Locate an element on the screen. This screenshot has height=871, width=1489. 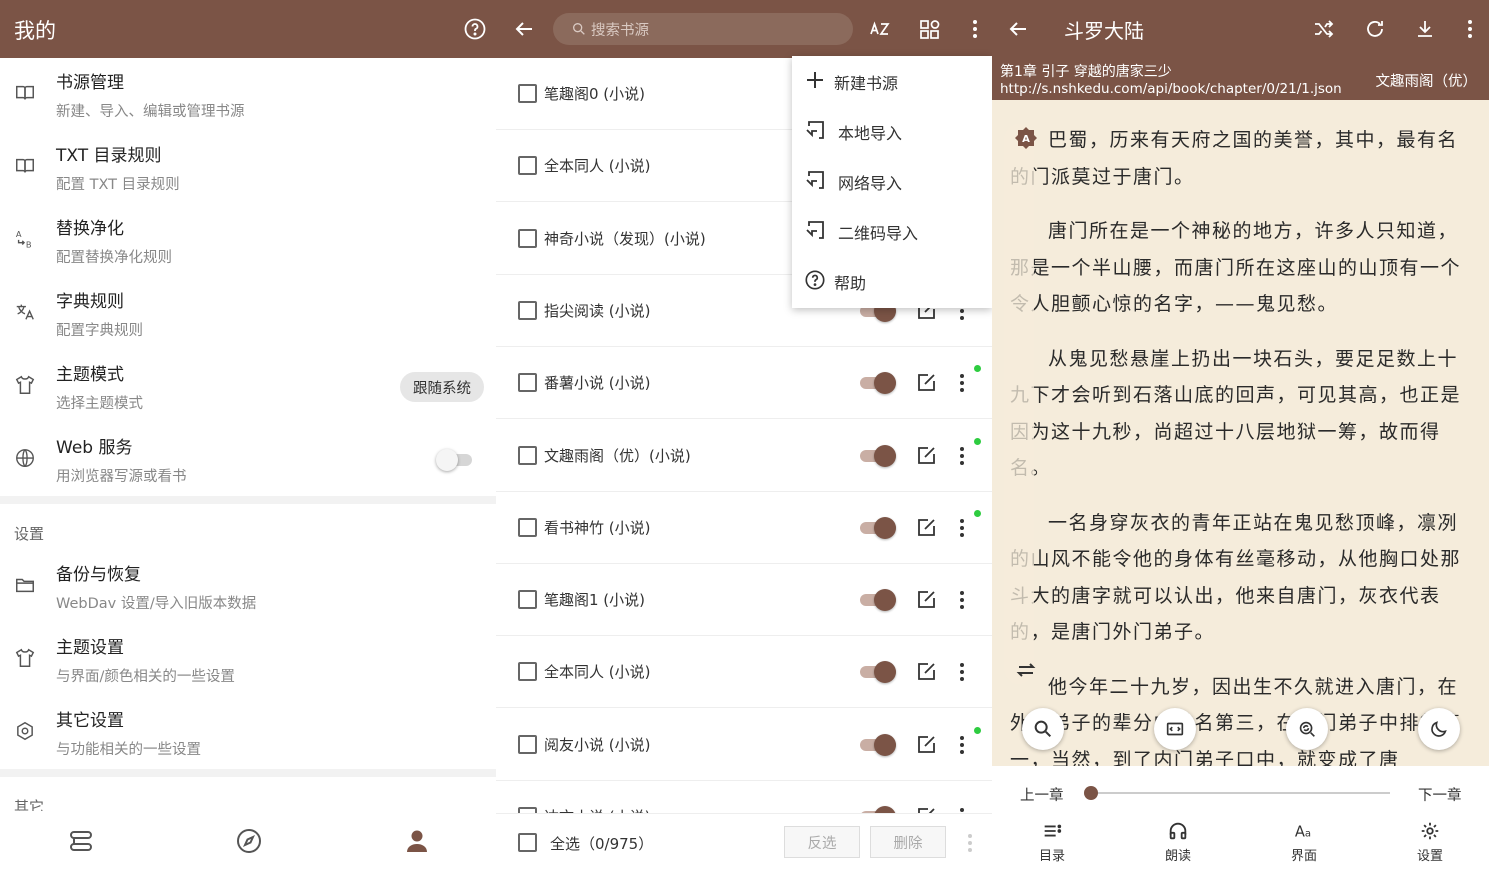
catalog-button: 目录 is located at coordinates (1052, 842).